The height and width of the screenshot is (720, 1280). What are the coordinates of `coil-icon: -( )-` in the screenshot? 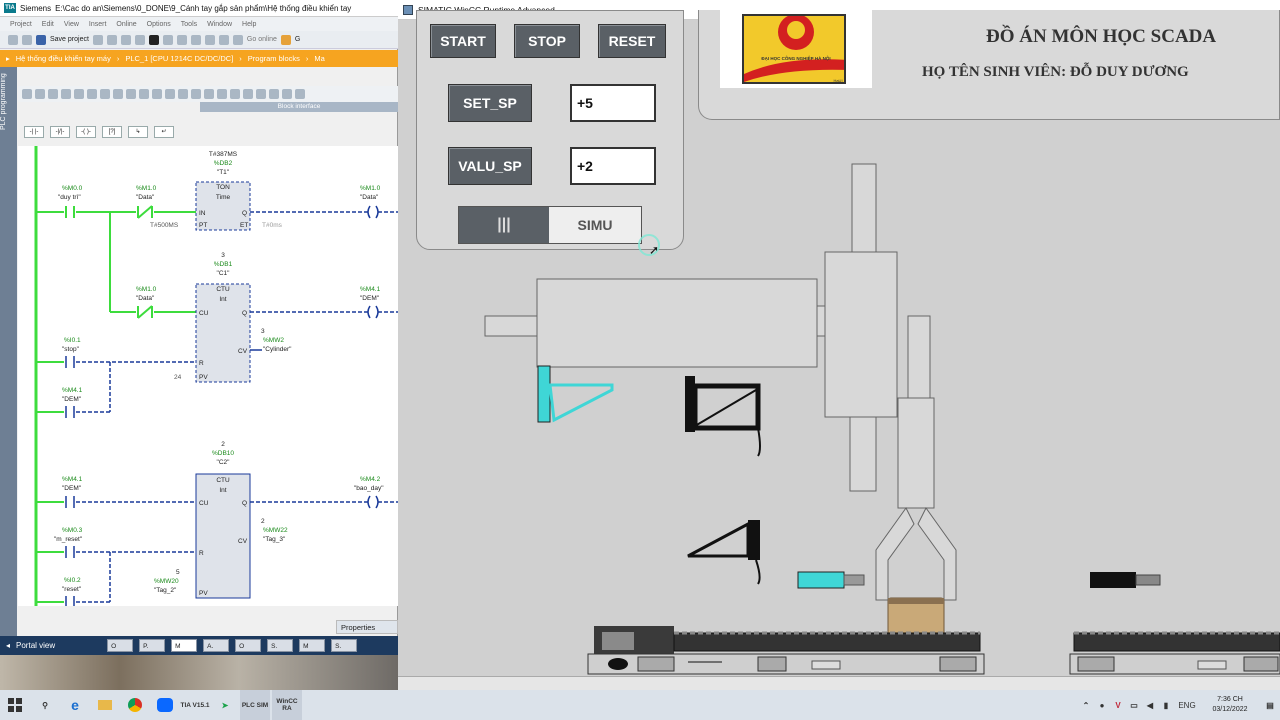 It's located at (86, 132).